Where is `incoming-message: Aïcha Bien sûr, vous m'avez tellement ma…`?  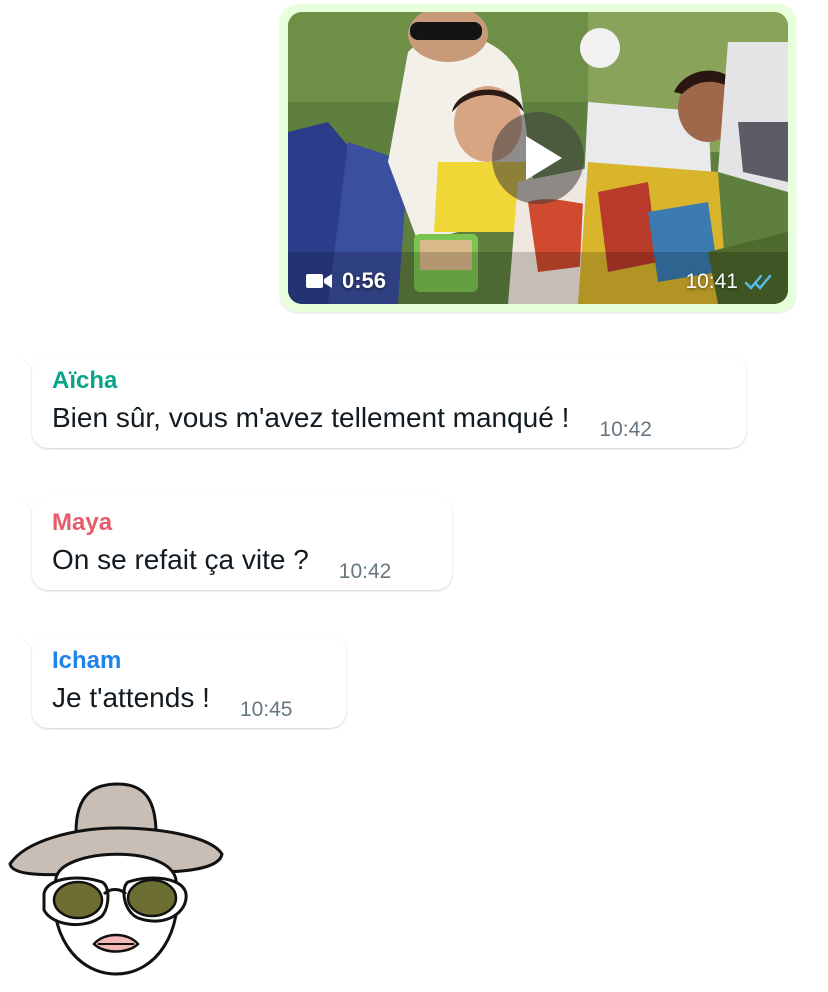
incoming-message: Aïcha Bien sûr, vous m'avez tellement ma… is located at coordinates (382, 401).